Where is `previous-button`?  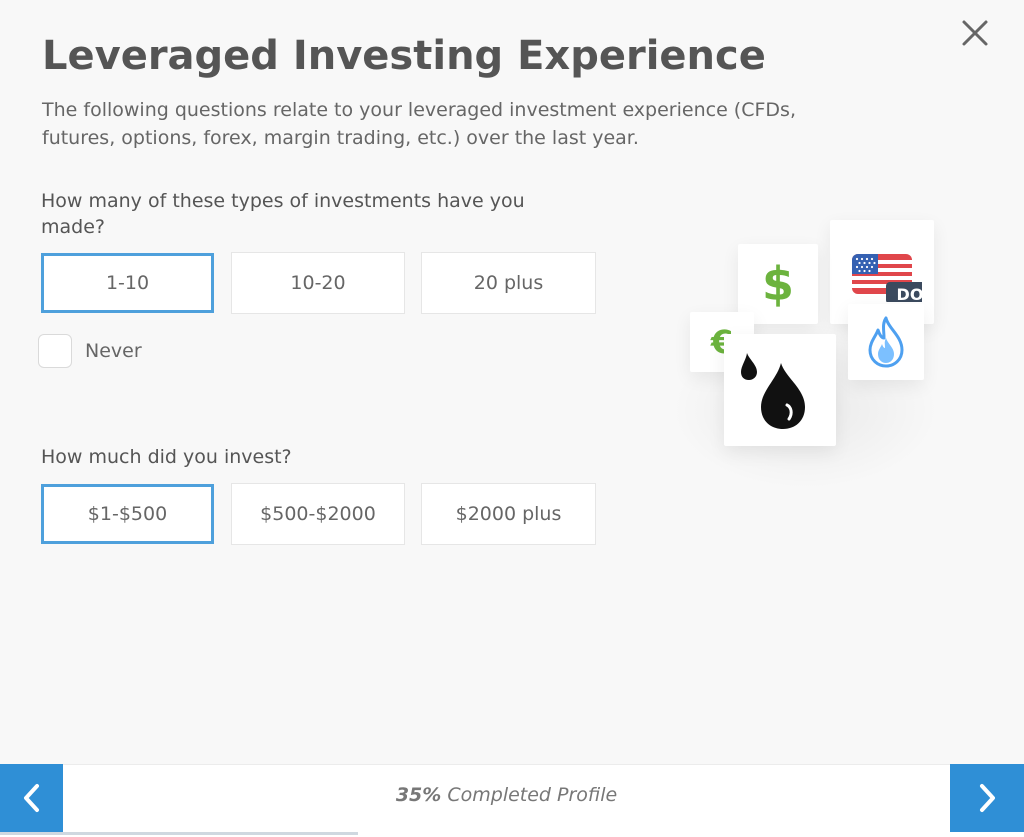
previous-button is located at coordinates (31, 798).